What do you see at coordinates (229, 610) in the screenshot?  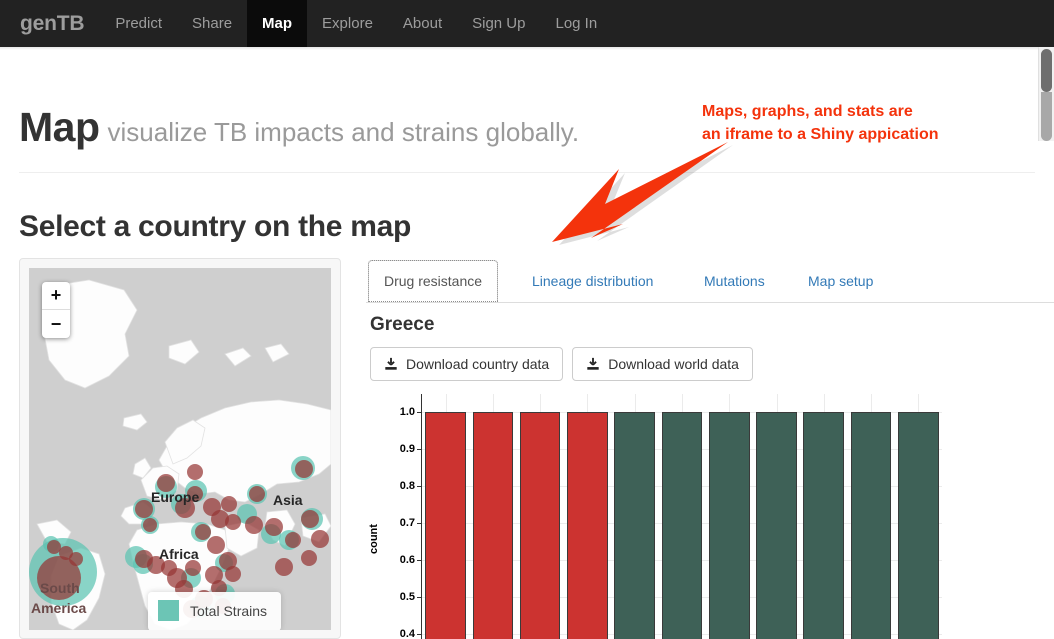 I see `legend-label-total-strains: Total Strains` at bounding box center [229, 610].